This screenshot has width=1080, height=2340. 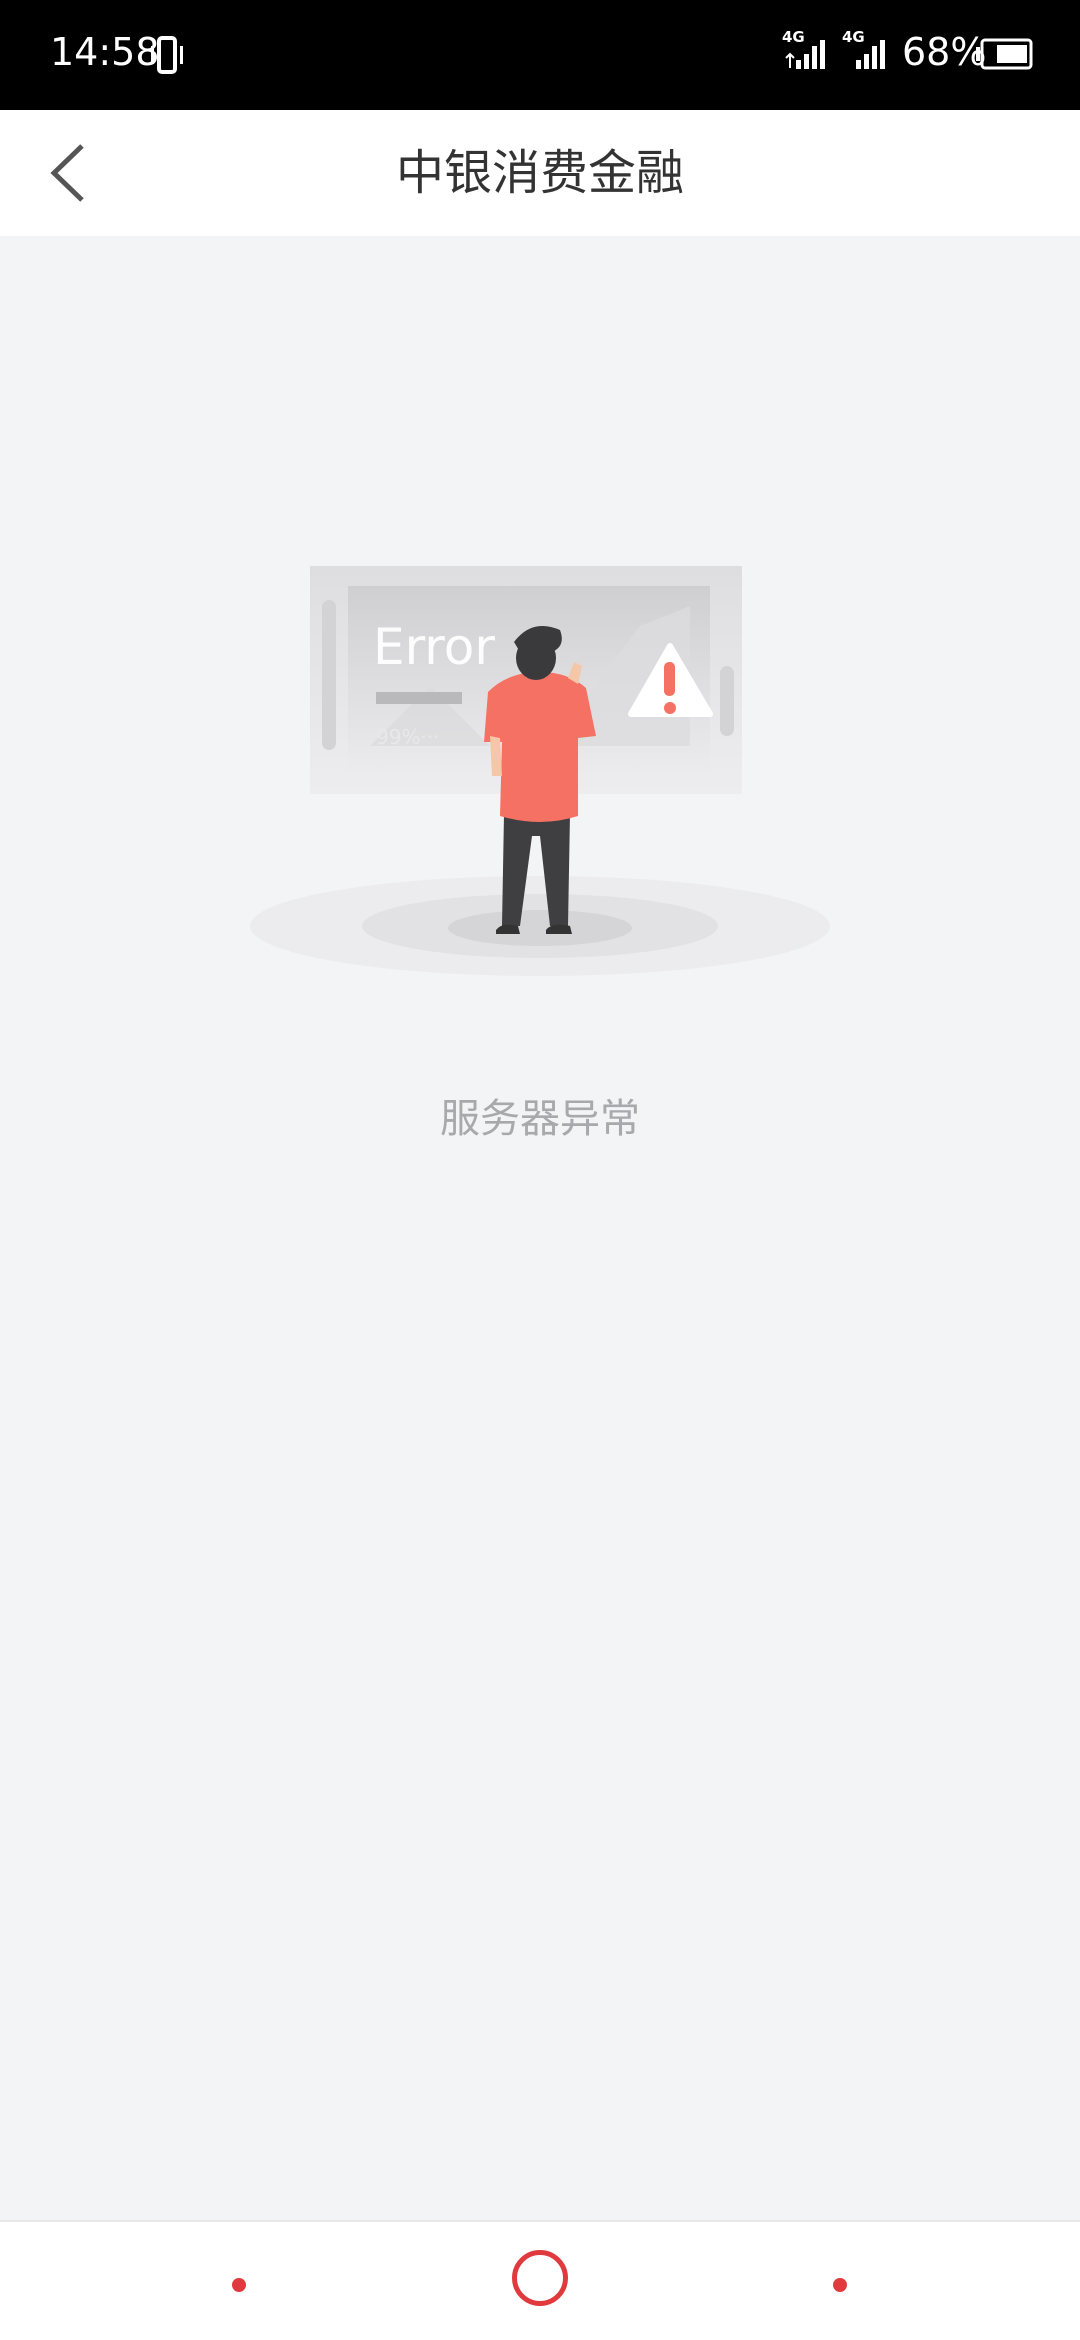 I want to click on status-bar: 14:58 4G 4G 68%, so click(x=540, y=55).